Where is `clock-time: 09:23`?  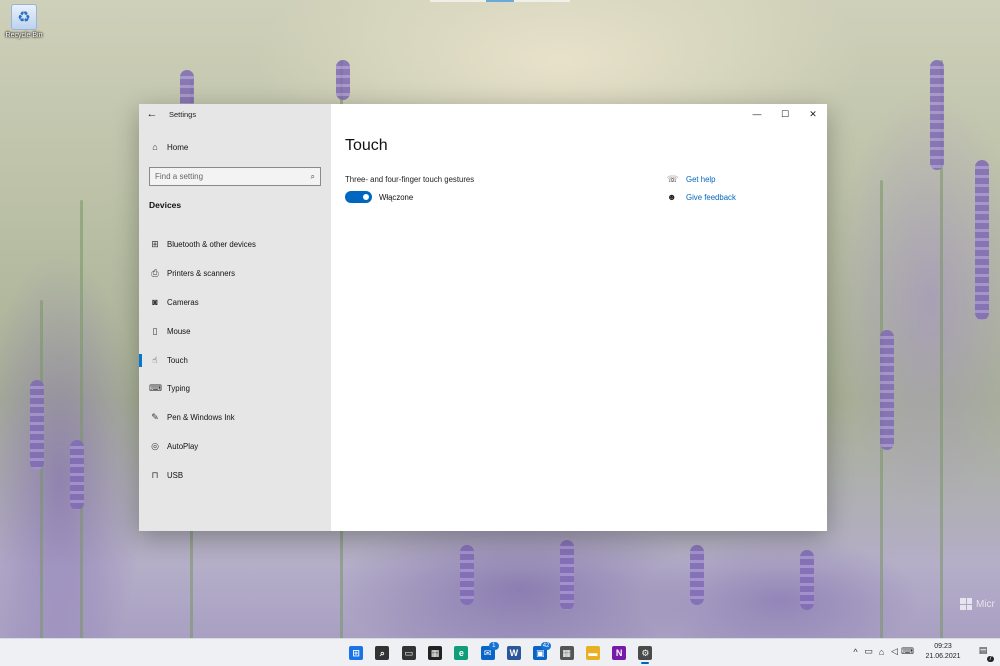 clock-time: 09:23 is located at coordinates (943, 646).